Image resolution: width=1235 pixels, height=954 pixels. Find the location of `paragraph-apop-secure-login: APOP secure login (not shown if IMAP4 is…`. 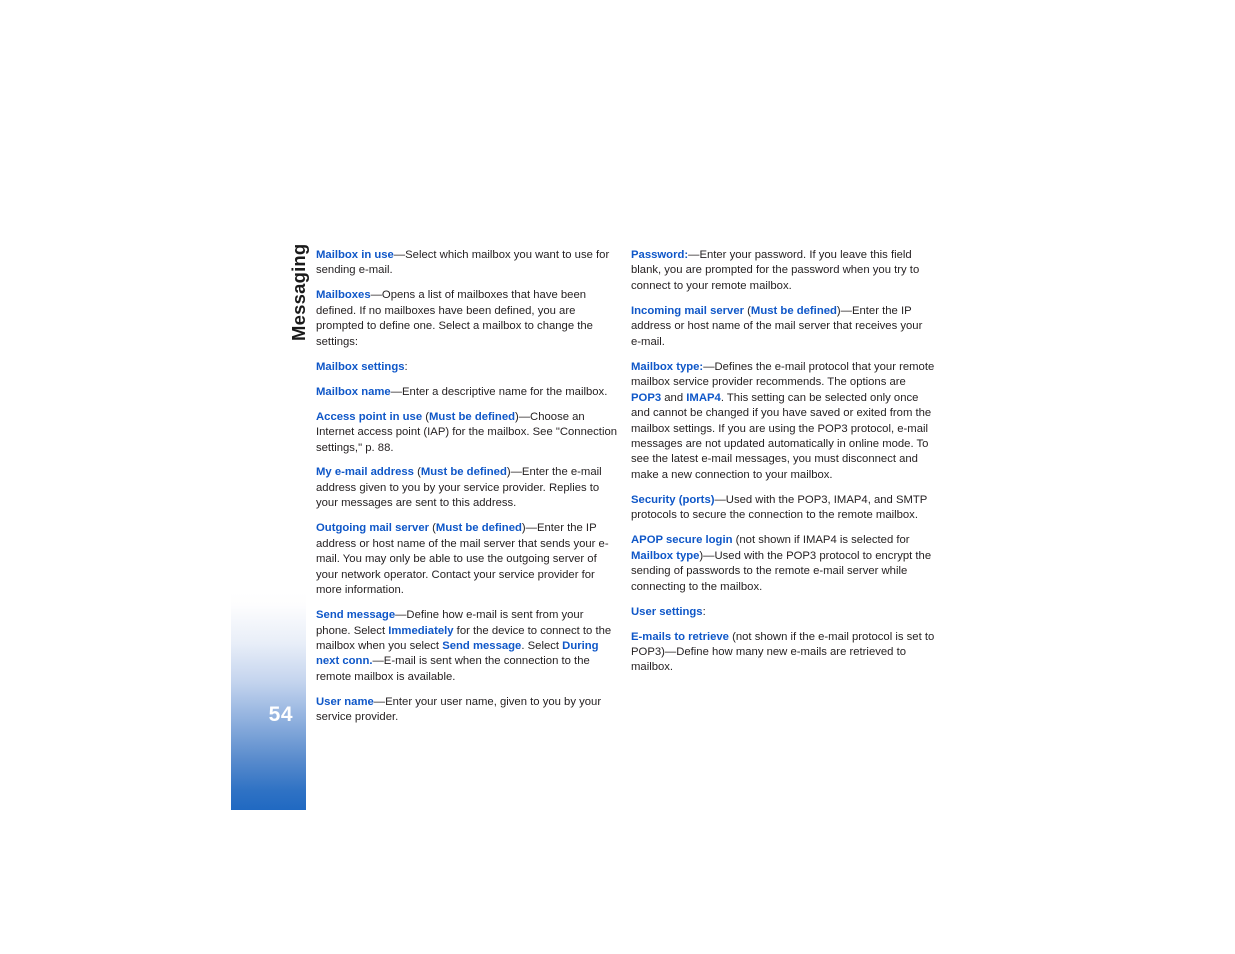

paragraph-apop-secure-login: APOP secure login (not shown if IMAP4 is… is located at coordinates (783, 564).